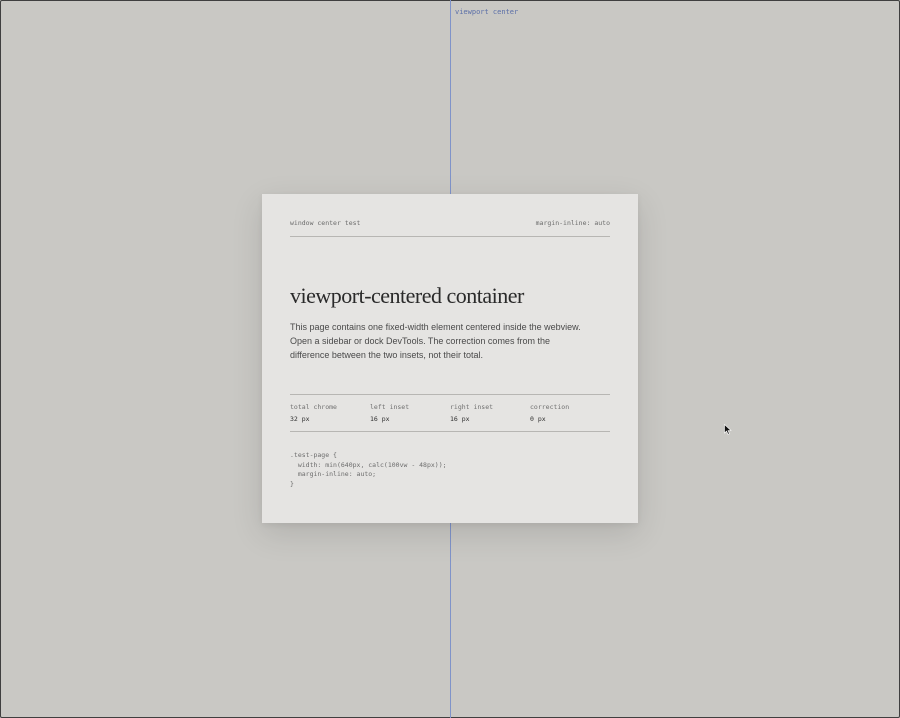 The width and height of the screenshot is (900, 718). What do you see at coordinates (450, 223) in the screenshot?
I see `card-header: window center test margin-inline: auto` at bounding box center [450, 223].